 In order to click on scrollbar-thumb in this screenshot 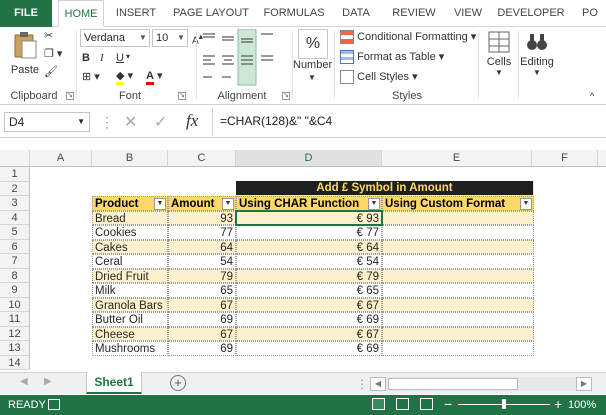, I will do `click(453, 384)`.